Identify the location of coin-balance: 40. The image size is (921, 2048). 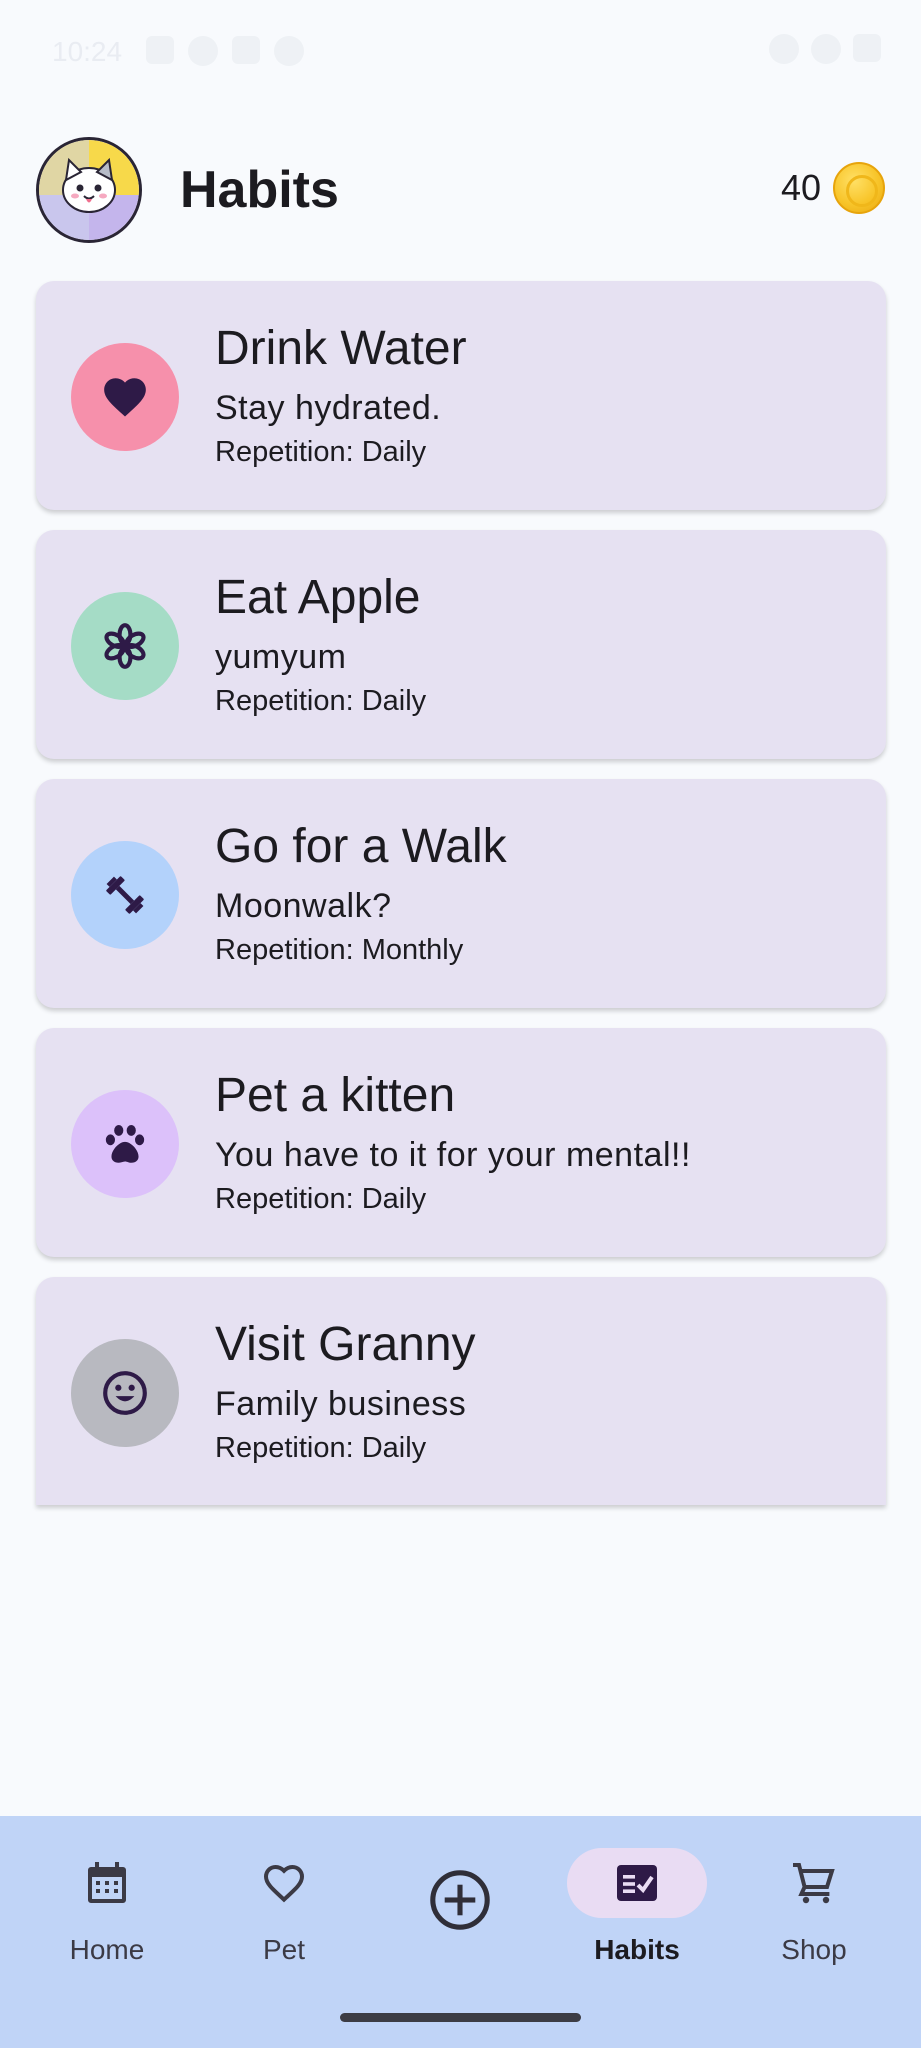
(833, 188).